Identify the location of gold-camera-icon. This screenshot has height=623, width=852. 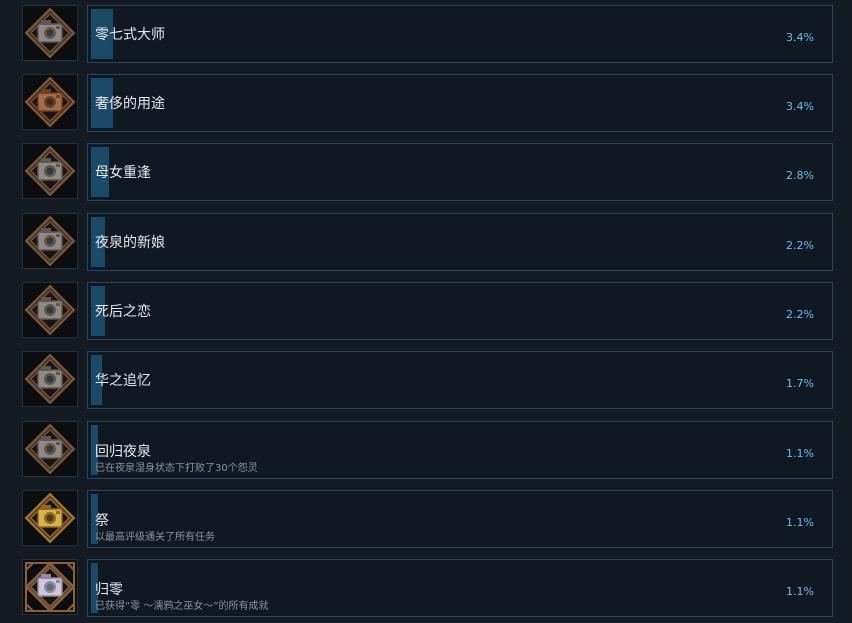
(50, 518).